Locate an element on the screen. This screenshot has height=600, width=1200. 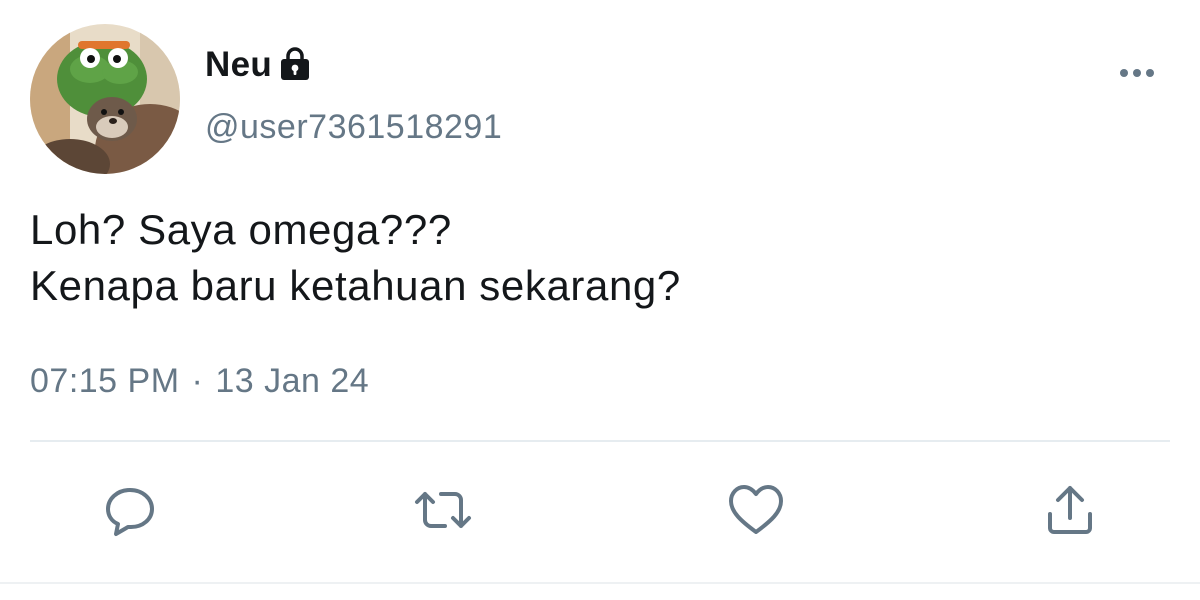
like-button is located at coordinates (756, 512).